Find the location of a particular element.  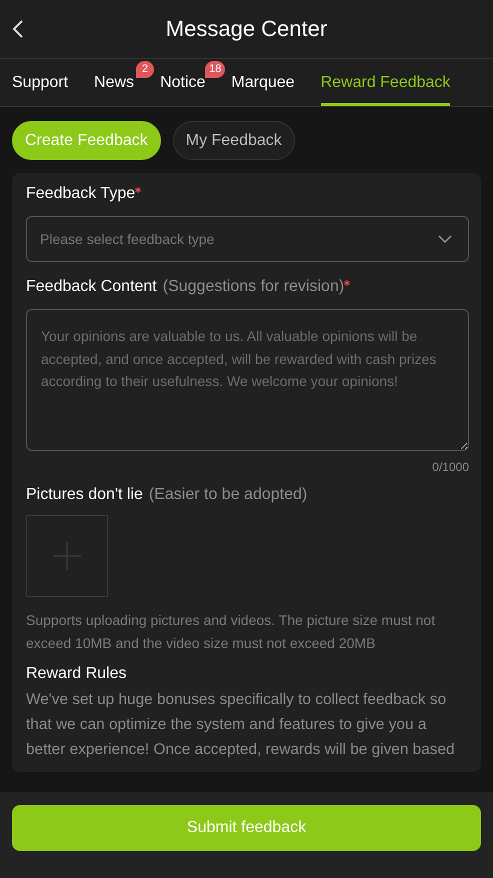

page-title: Message Center is located at coordinates (247, 29).